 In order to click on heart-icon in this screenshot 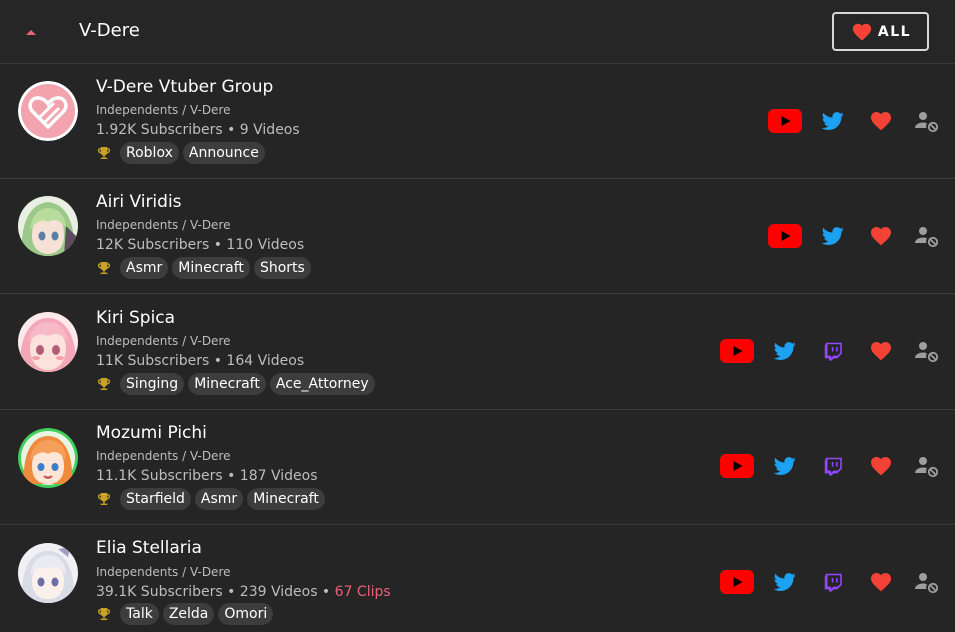, I will do `click(862, 32)`.